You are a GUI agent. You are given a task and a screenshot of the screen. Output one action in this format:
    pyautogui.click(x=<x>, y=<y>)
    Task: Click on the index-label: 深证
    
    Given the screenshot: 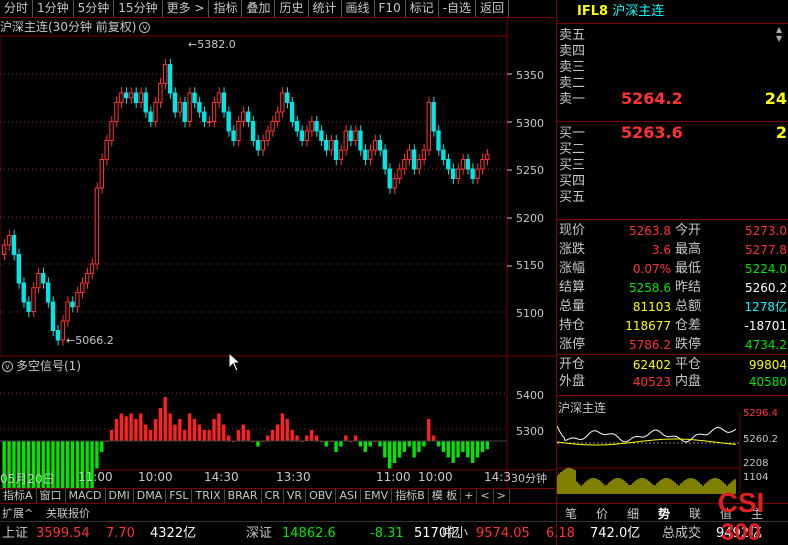 What is the action you would take?
    pyautogui.click(x=259, y=533)
    